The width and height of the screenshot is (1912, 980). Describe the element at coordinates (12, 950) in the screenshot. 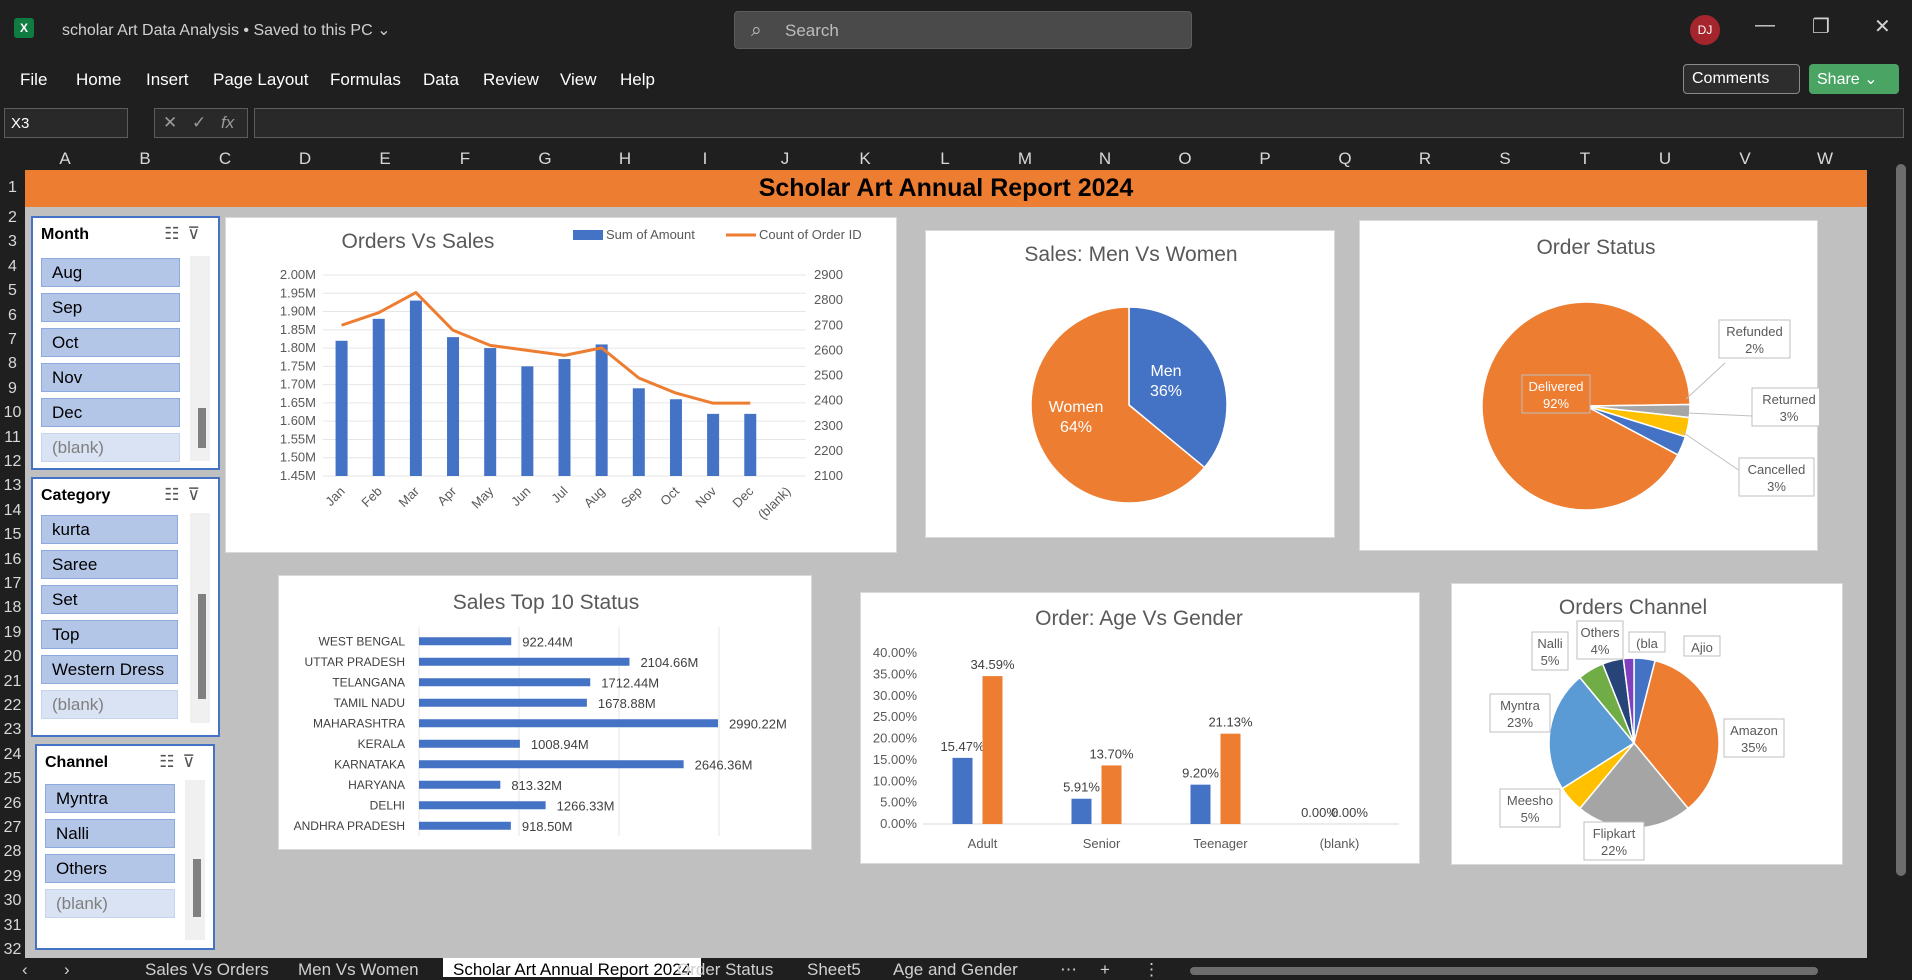

I see `row-header: 32` at that location.